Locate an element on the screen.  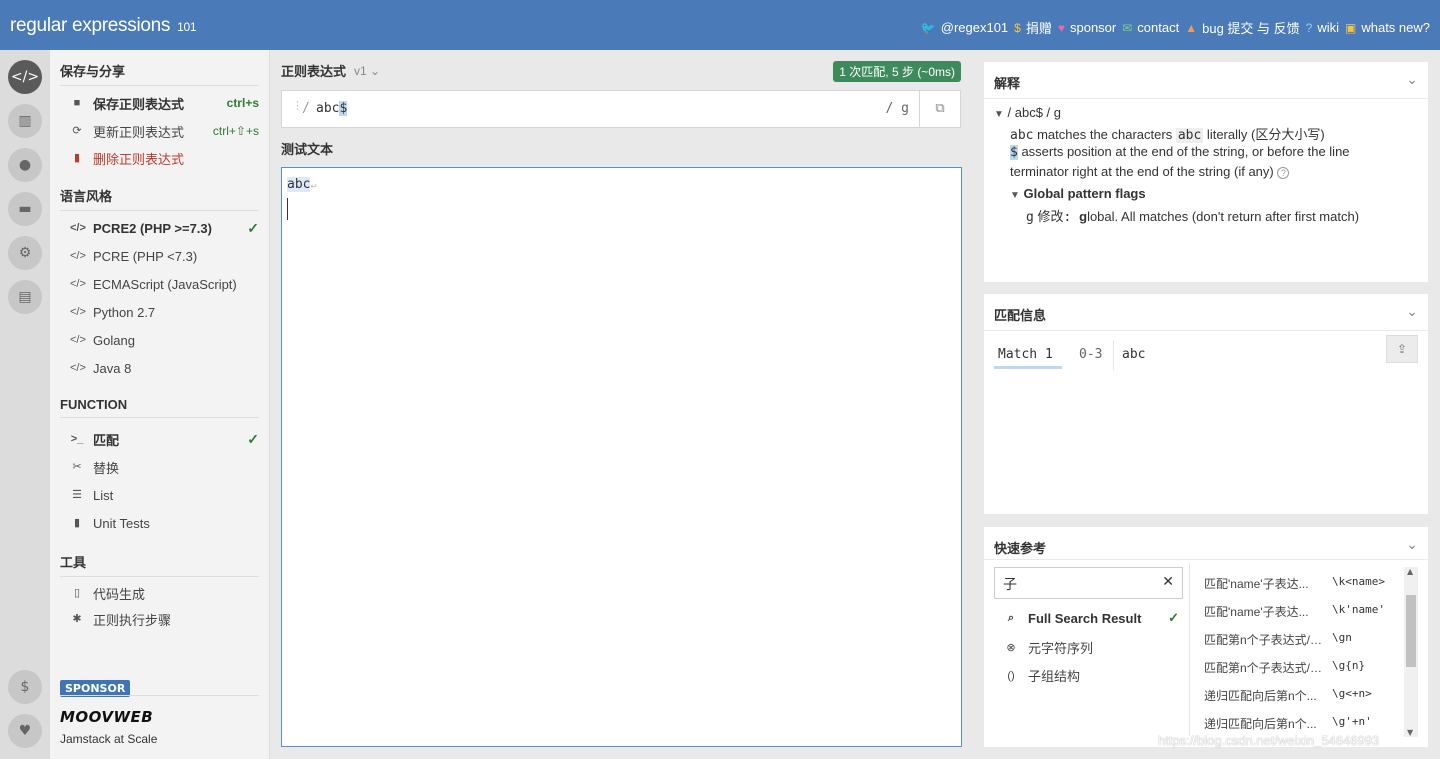
function-heading: FUNCTION is located at coordinates (159, 407).